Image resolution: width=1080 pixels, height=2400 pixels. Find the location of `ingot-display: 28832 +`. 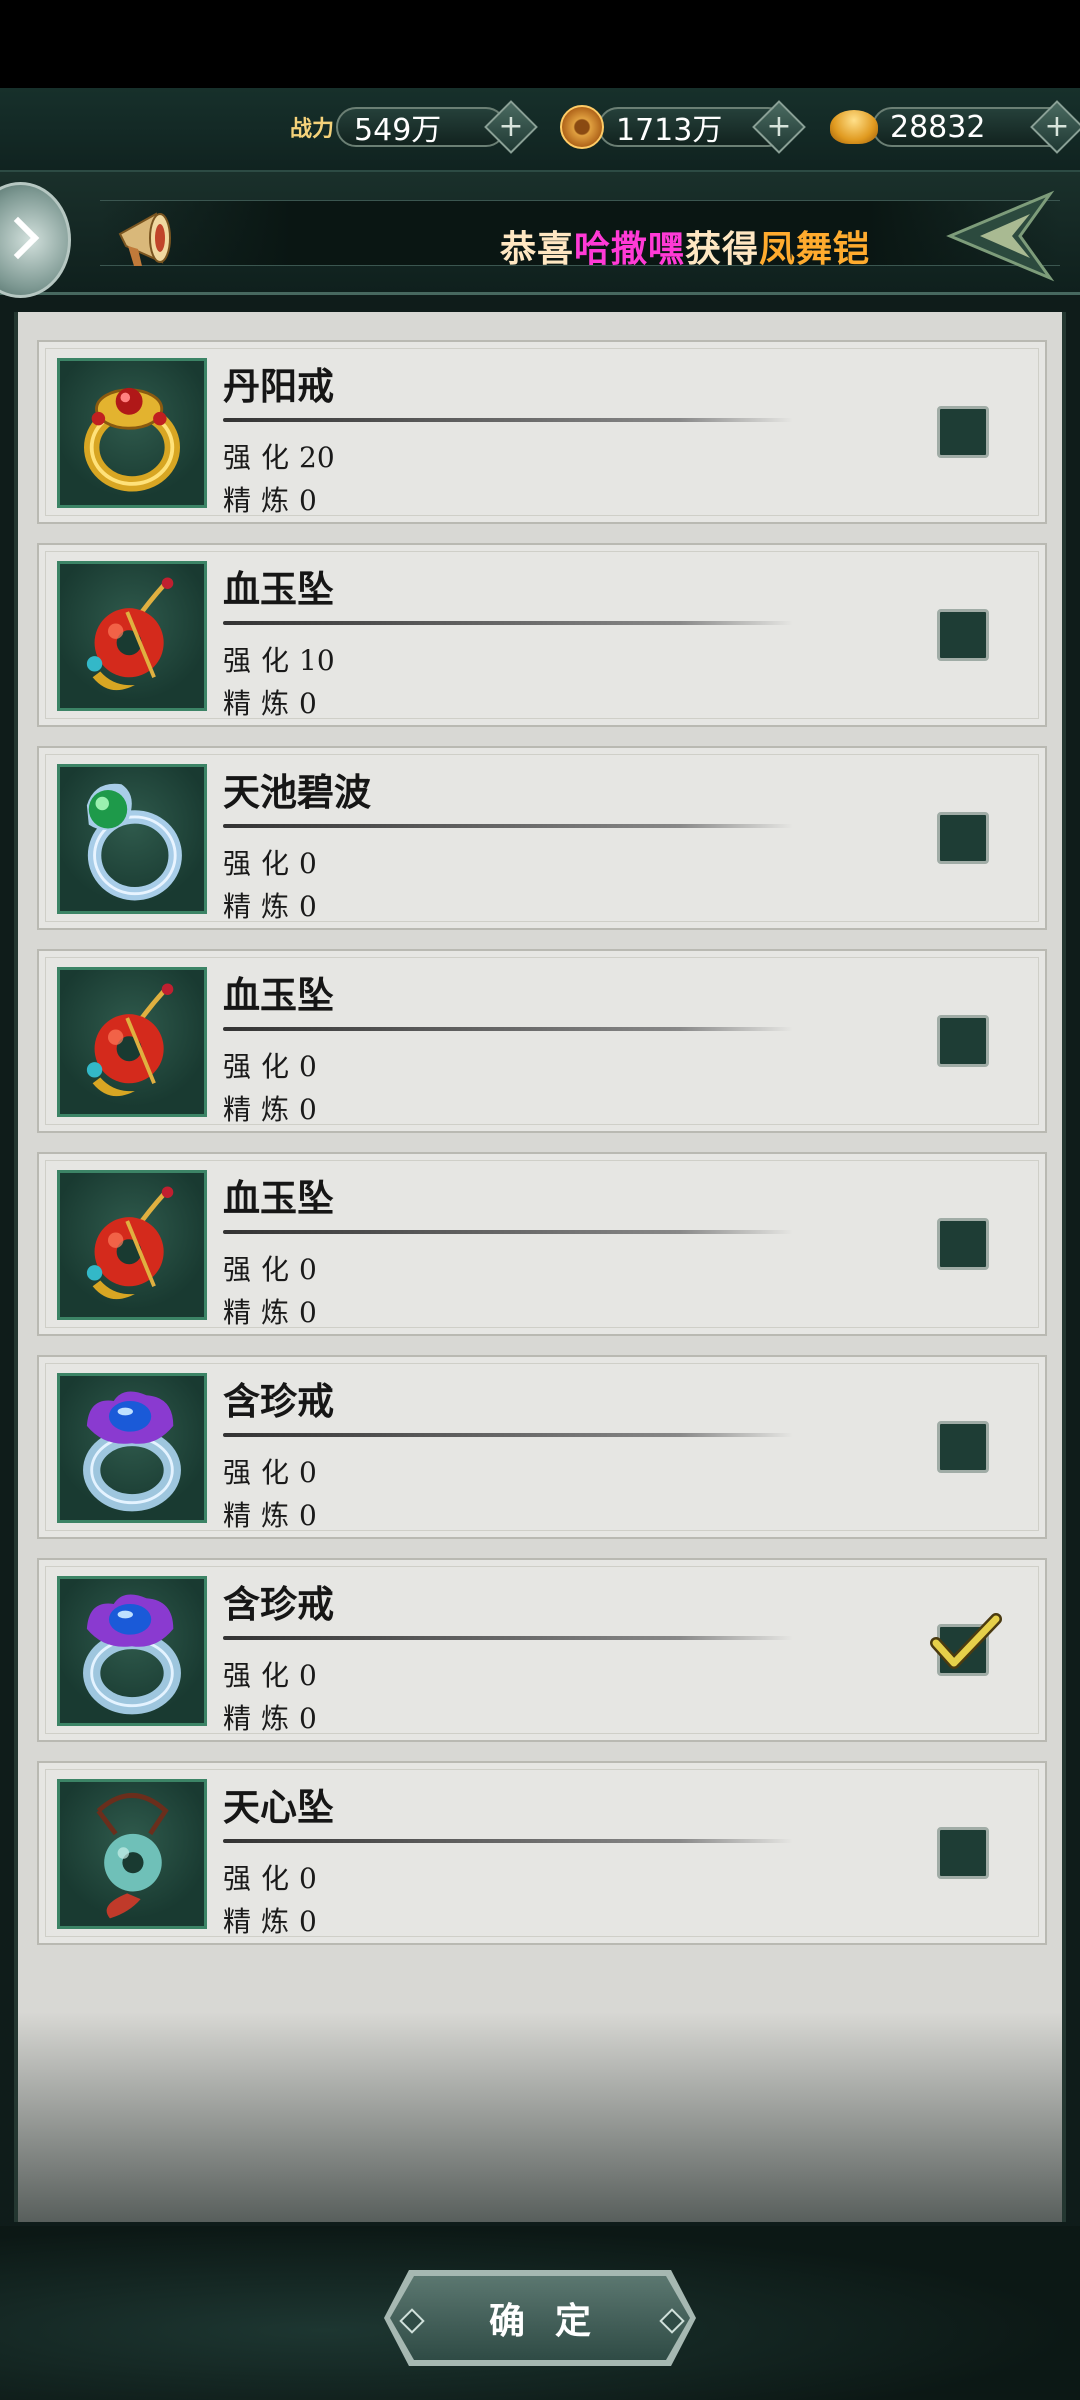

ingot-display: 28832 + is located at coordinates (955, 127).